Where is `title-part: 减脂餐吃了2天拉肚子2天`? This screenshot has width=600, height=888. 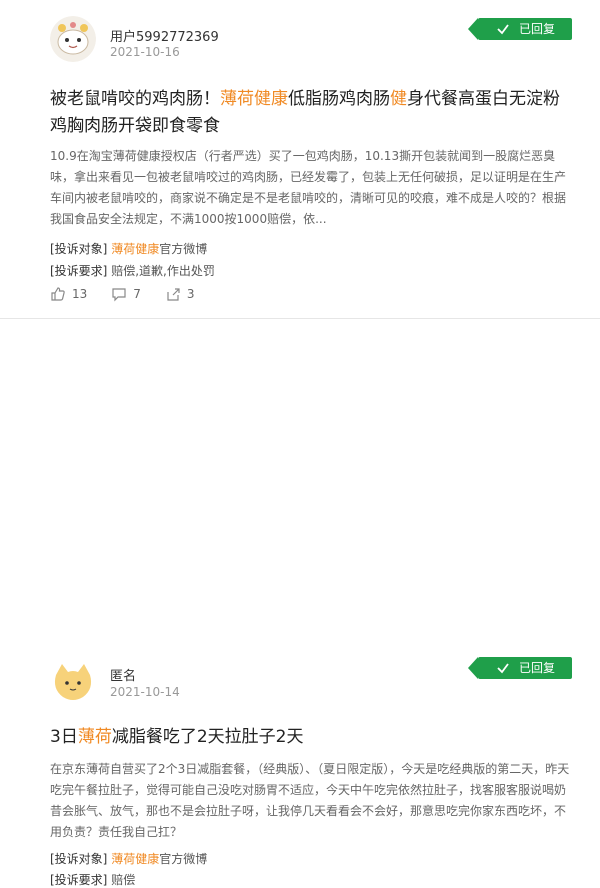
title-part: 减脂餐吃了2天拉肚子2天 is located at coordinates (207, 737).